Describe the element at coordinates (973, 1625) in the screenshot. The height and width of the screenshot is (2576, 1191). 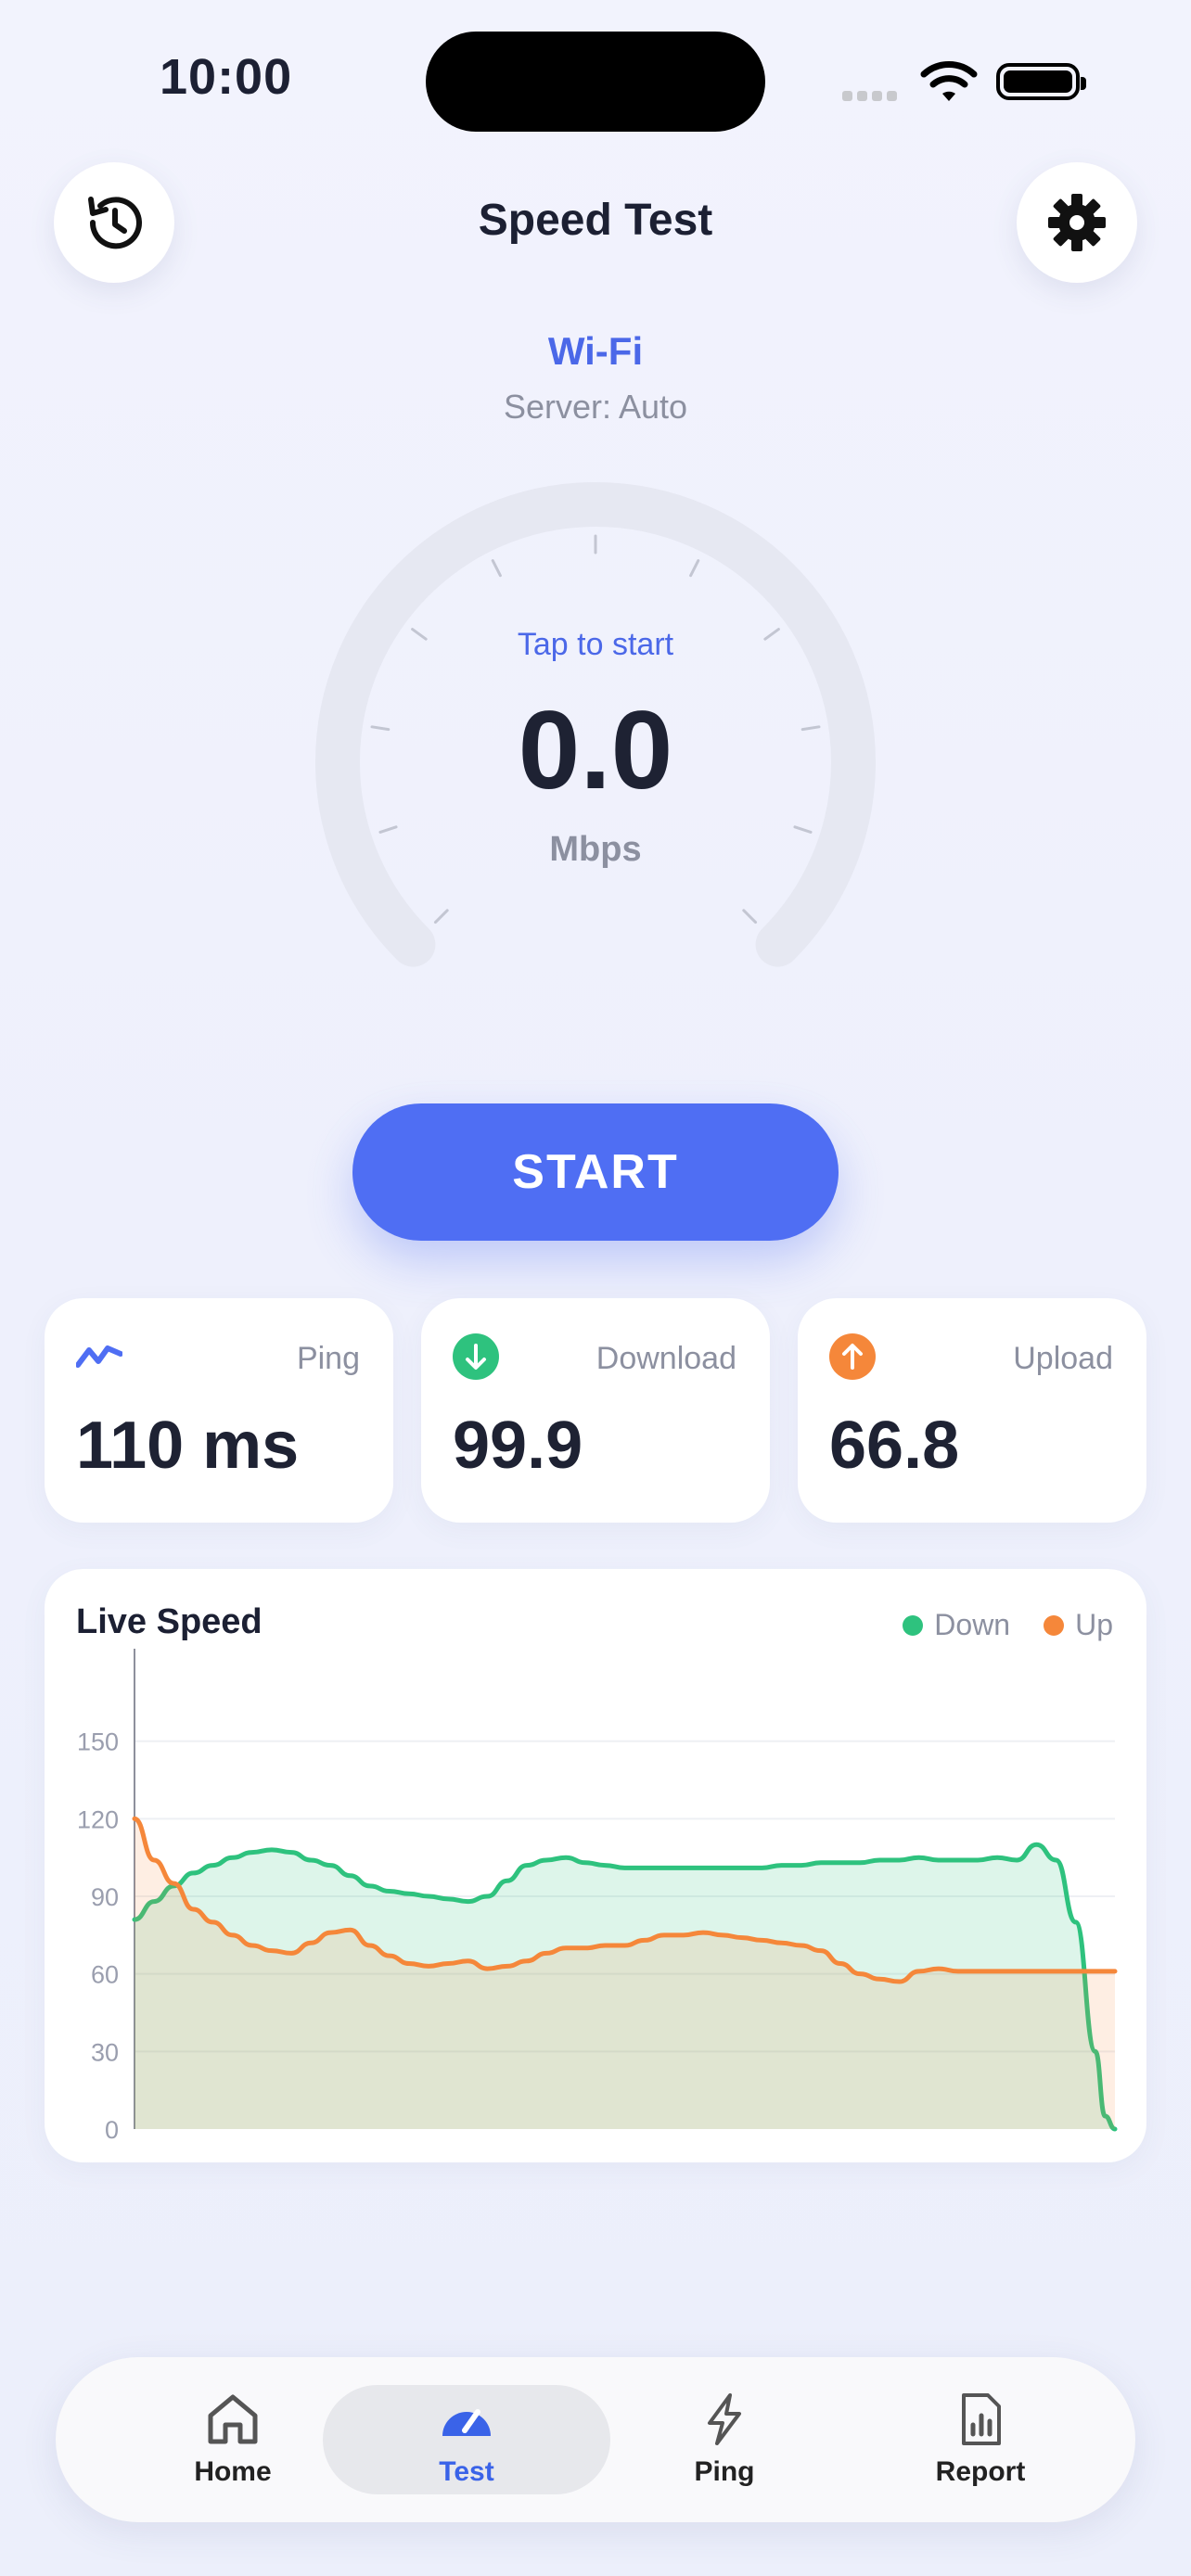
I see `legend-label-down: Down` at that location.